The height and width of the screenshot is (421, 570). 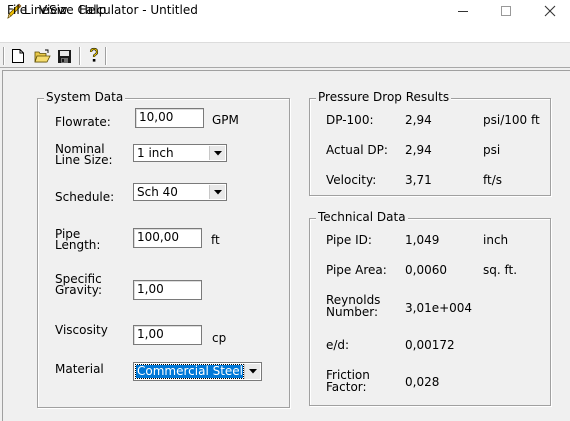 What do you see at coordinates (500, 270) in the screenshot?
I see `pipe-area-unit: sq. ft.` at bounding box center [500, 270].